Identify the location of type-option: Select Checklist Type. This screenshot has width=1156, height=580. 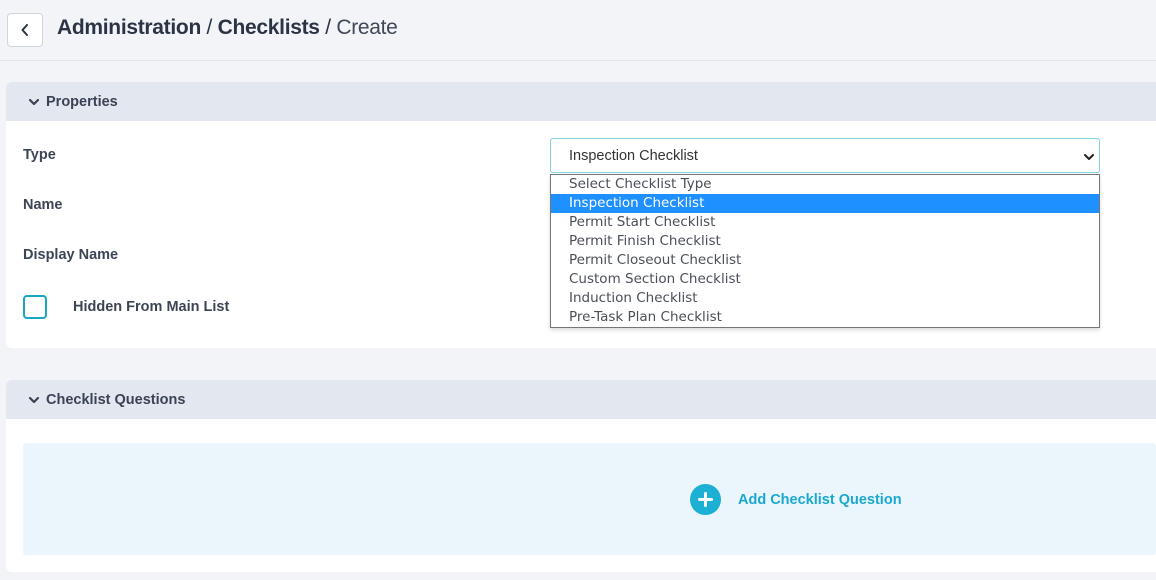
(825, 184).